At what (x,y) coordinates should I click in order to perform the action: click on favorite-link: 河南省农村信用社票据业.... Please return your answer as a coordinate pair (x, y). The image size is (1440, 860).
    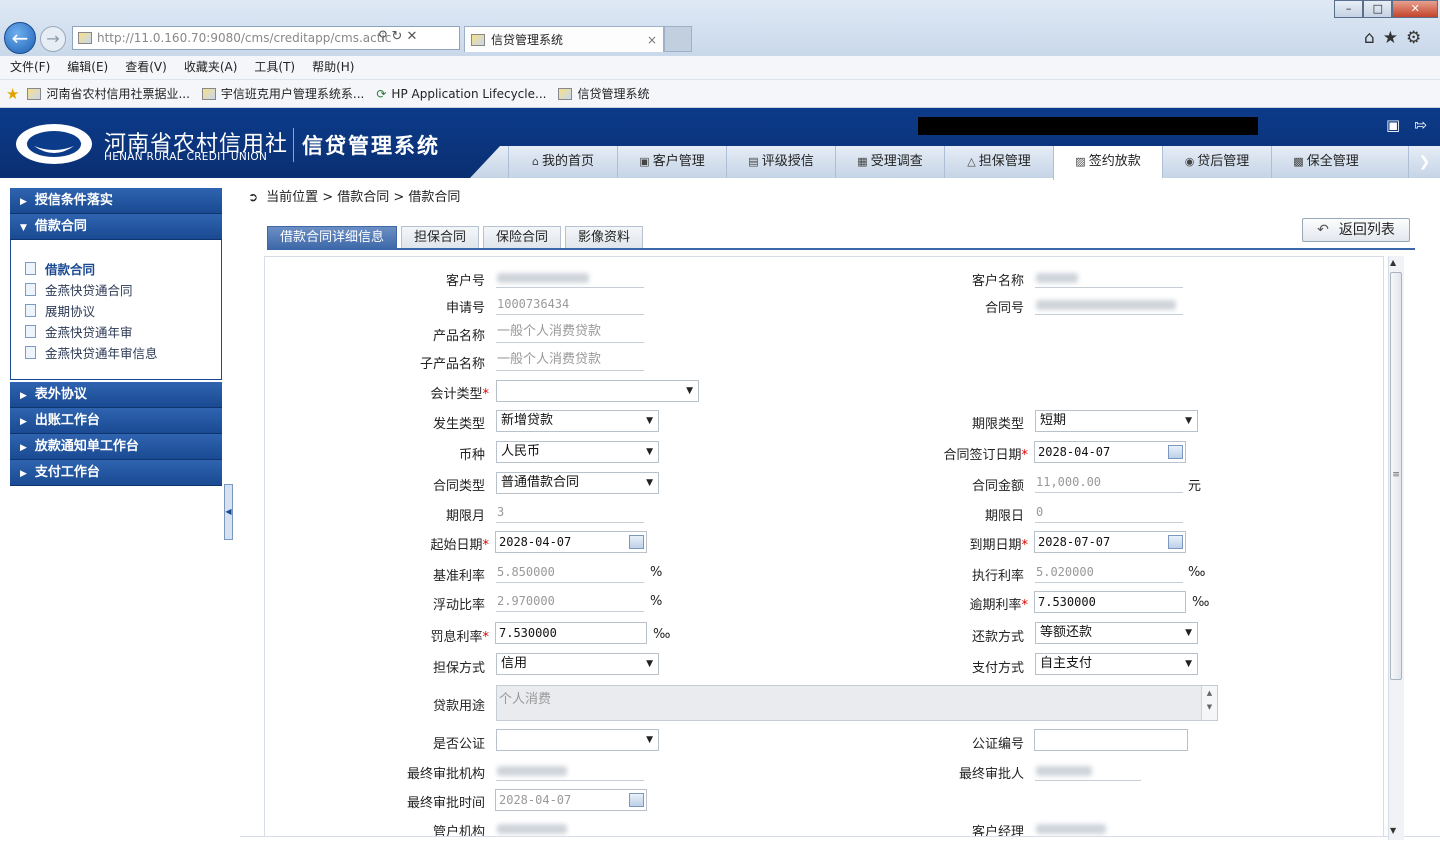
    Looking at the image, I should click on (108, 93).